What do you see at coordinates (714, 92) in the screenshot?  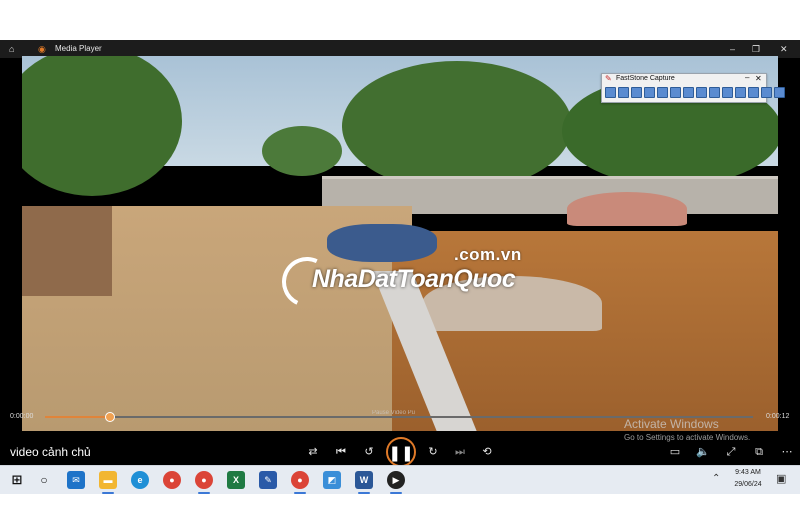 I see `screen-recorder-icon` at bounding box center [714, 92].